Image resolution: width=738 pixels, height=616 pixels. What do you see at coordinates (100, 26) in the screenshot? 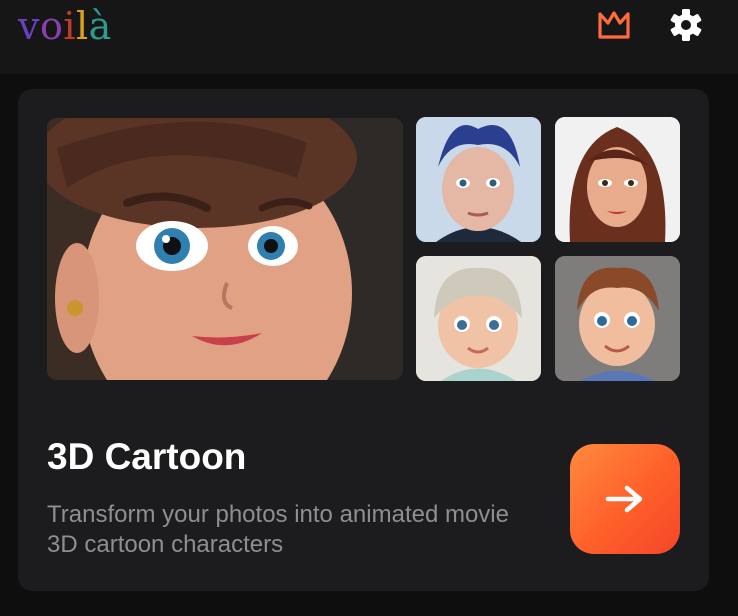
I see `logo-letter: à` at bounding box center [100, 26].